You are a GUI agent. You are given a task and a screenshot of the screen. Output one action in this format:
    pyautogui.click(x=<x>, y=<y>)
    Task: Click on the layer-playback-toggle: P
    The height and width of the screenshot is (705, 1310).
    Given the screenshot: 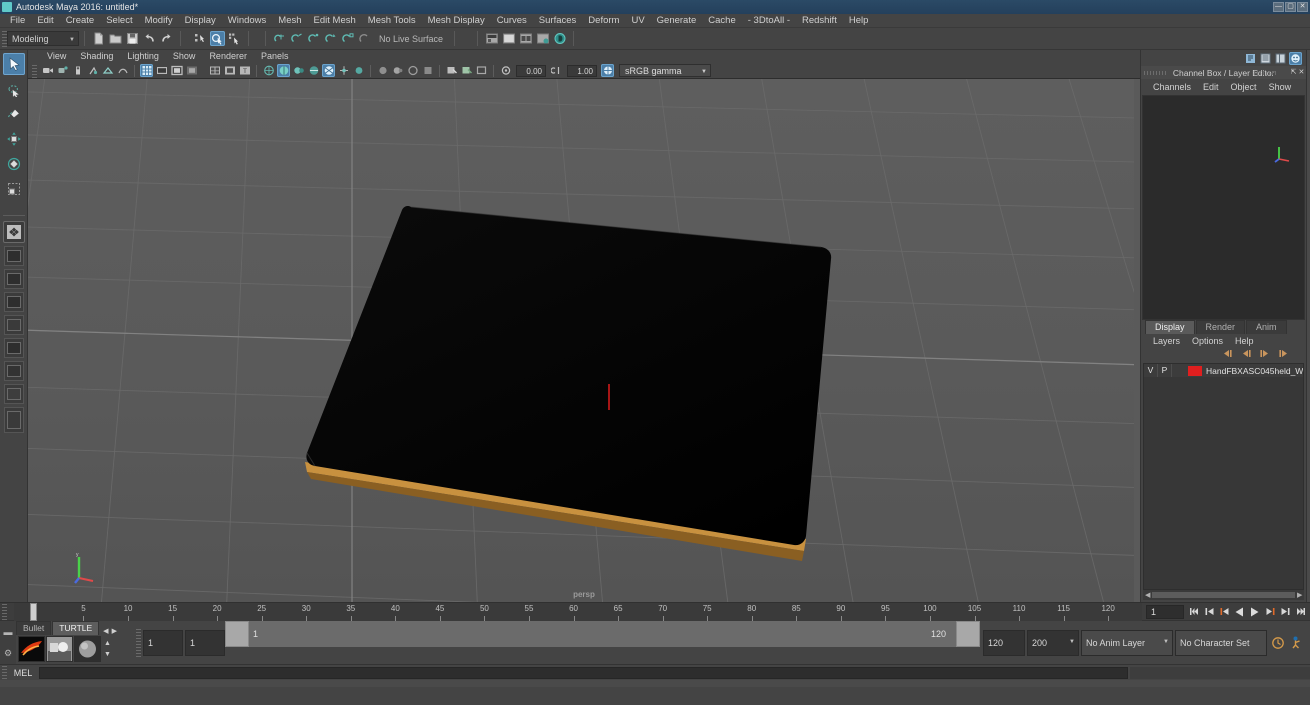 What is the action you would take?
    pyautogui.click(x=1165, y=370)
    